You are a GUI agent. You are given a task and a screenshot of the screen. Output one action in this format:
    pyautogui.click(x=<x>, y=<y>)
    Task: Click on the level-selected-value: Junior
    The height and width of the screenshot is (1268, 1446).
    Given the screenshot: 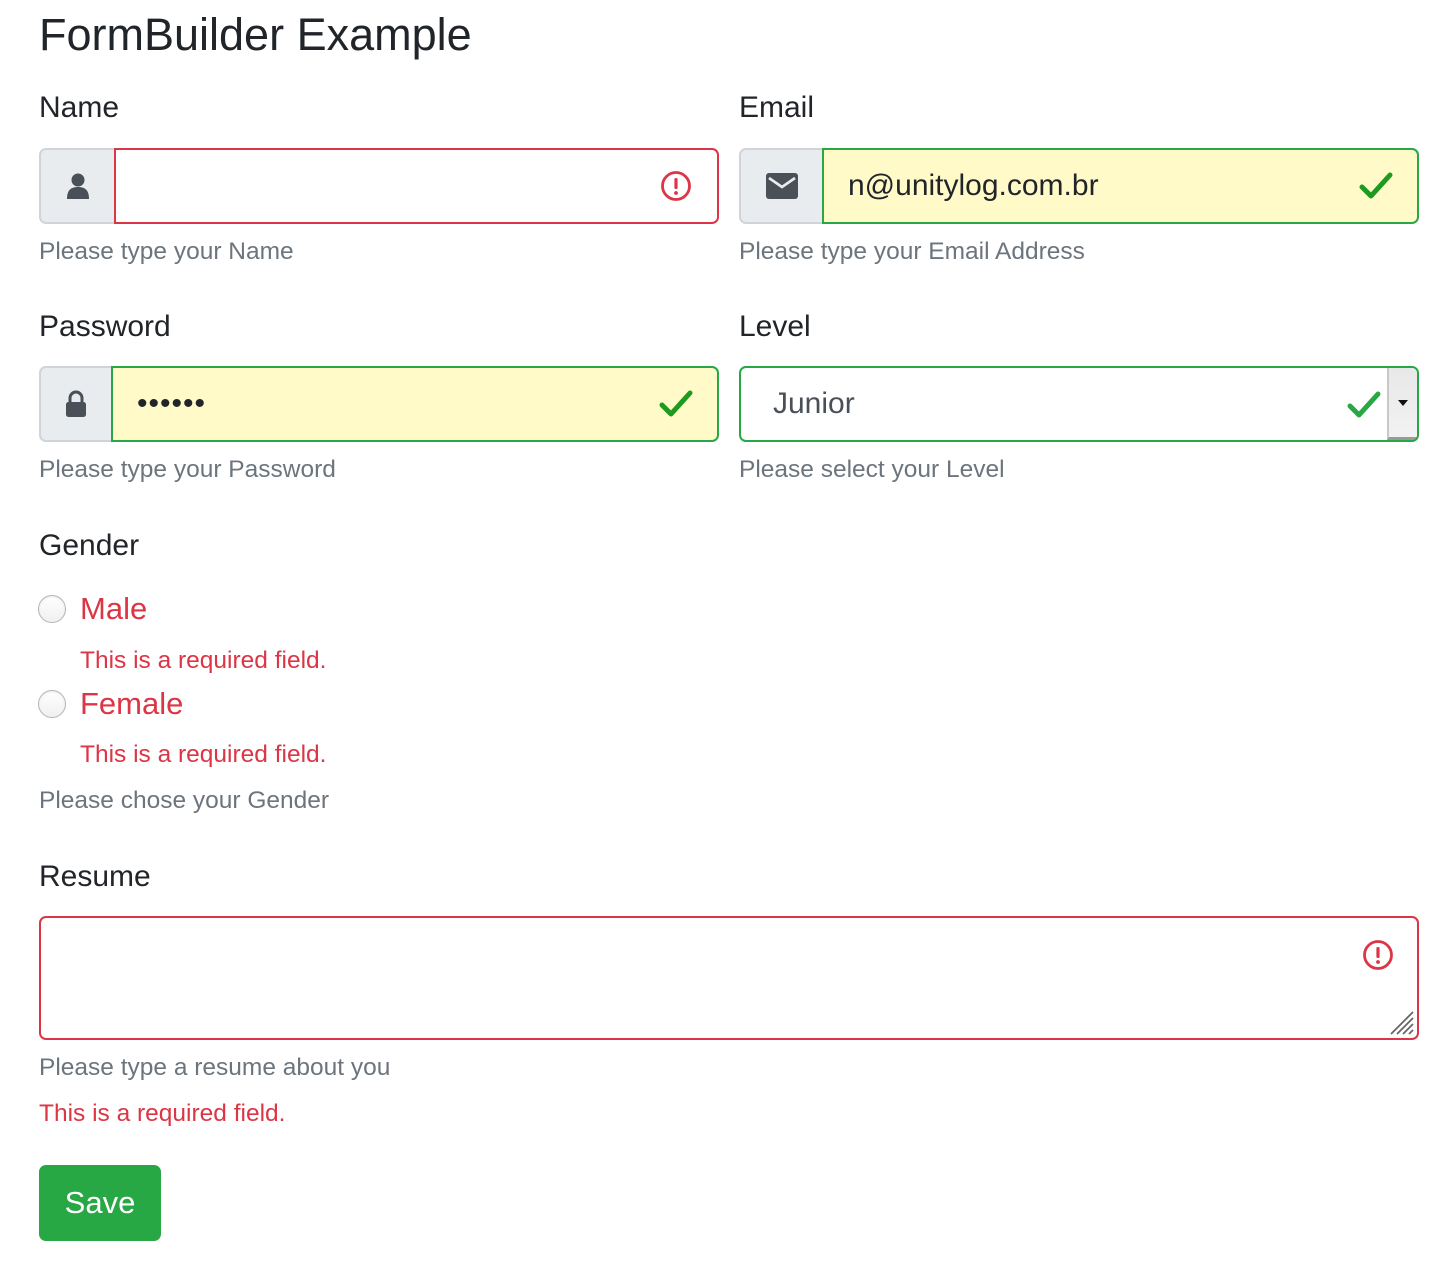 What is the action you would take?
    pyautogui.click(x=814, y=403)
    